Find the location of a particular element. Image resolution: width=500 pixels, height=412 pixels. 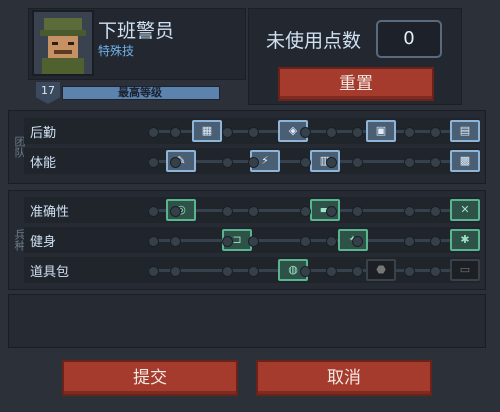

skill-node: ⬣ is located at coordinates (381, 270).